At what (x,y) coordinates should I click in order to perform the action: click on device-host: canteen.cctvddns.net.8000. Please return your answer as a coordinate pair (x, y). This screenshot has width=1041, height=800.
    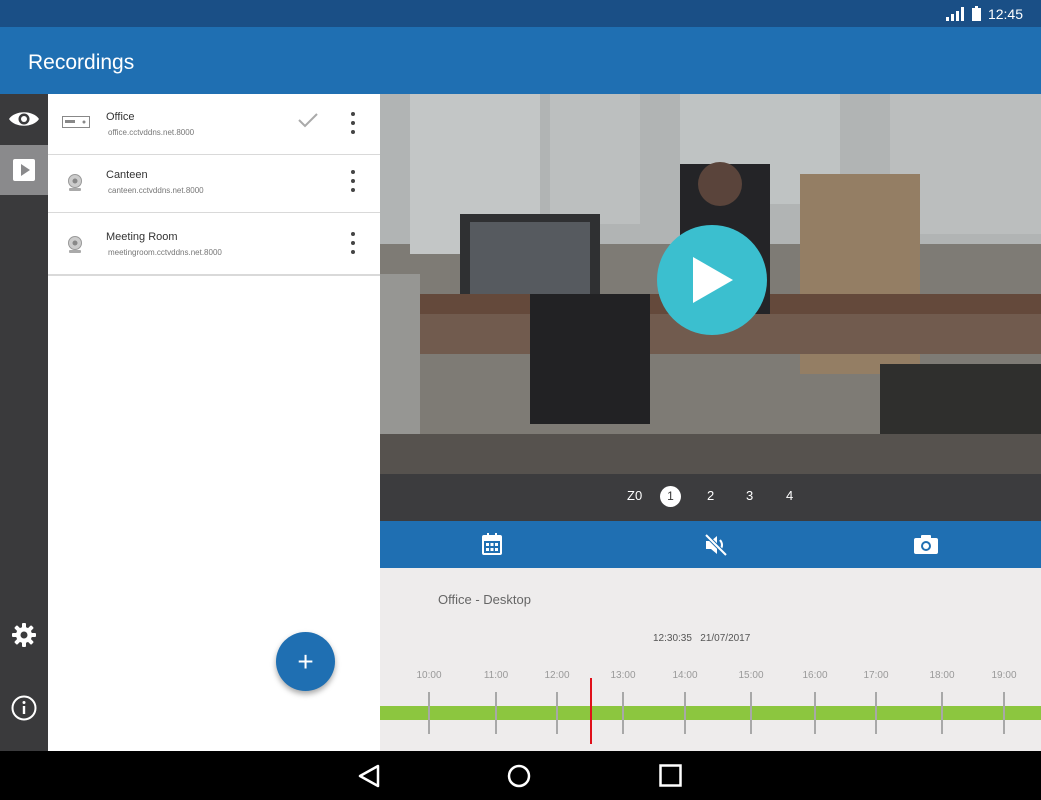
    Looking at the image, I should click on (156, 190).